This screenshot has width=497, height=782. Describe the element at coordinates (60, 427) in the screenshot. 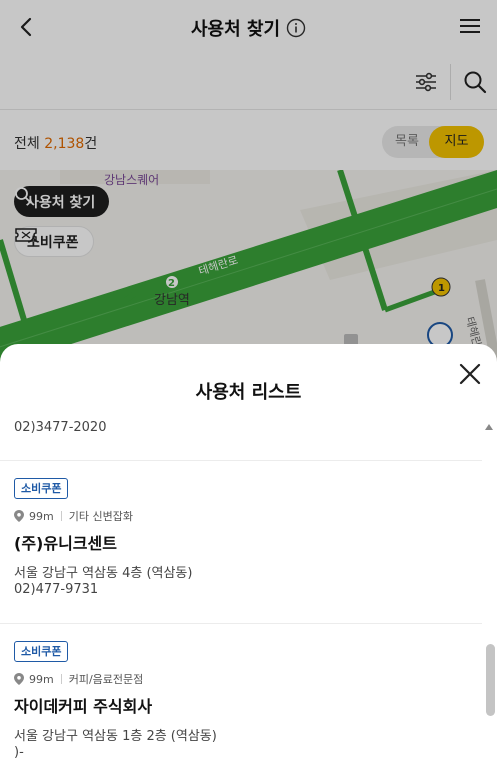

I see `list-item-phone: 02)3477-2020` at that location.